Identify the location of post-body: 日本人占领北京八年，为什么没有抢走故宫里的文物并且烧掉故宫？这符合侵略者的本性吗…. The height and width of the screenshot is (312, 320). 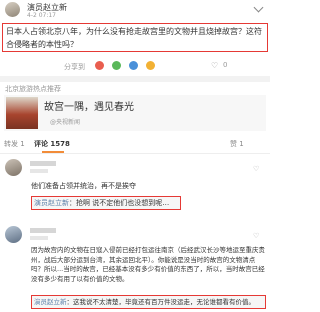
(135, 37).